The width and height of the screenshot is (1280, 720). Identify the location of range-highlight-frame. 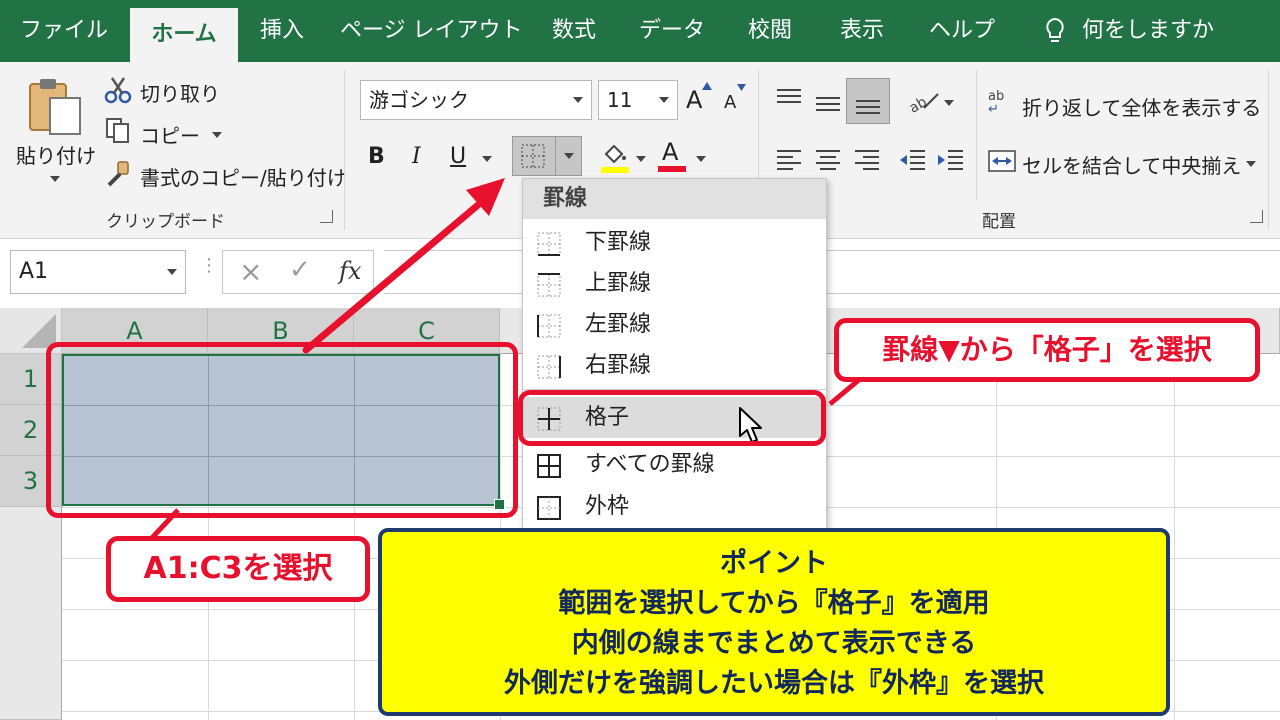
(282, 430).